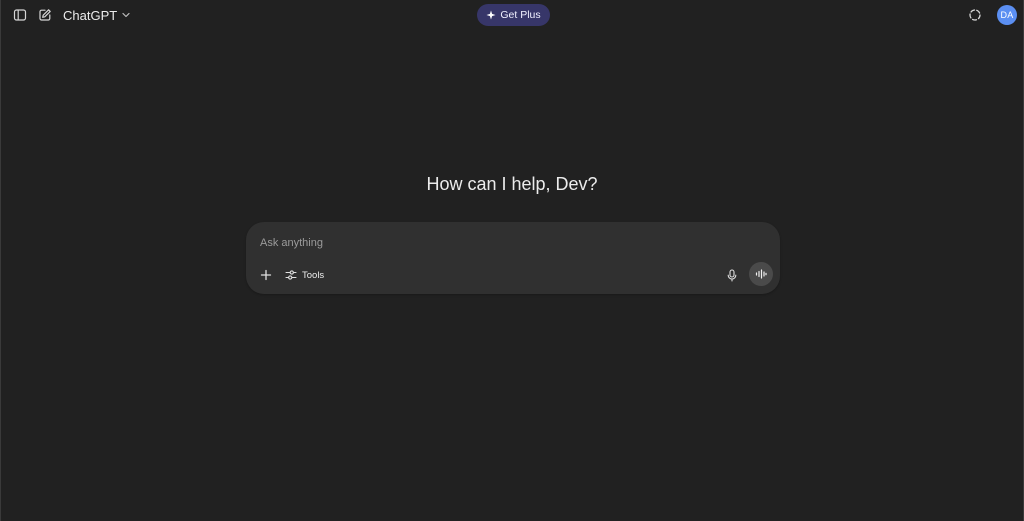 Image resolution: width=1024 pixels, height=521 pixels. I want to click on voice-mode-button, so click(761, 274).